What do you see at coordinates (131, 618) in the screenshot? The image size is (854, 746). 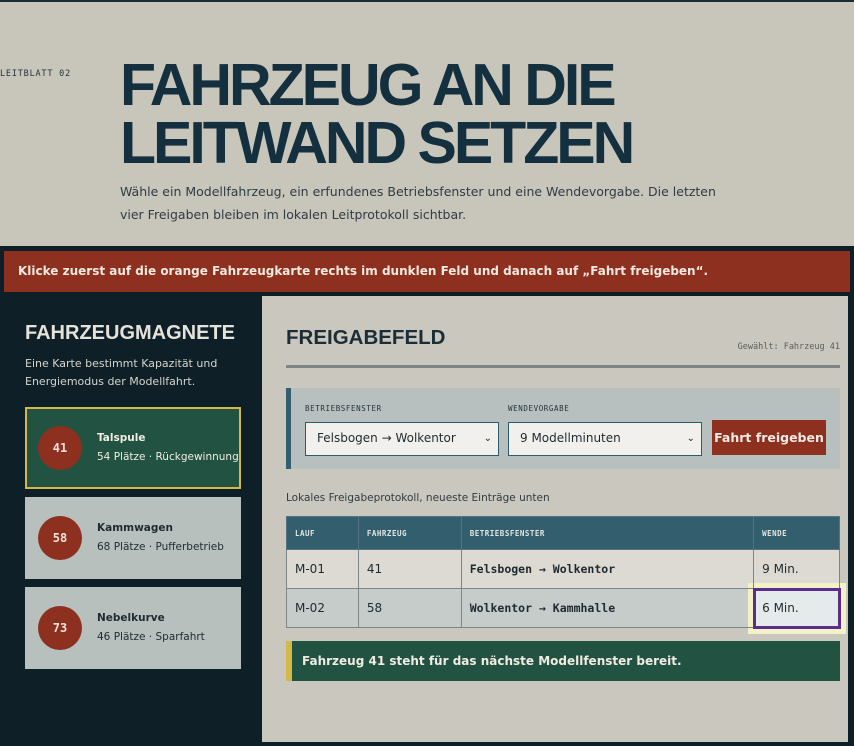 I see `vehicle-name: Nebelkurve` at bounding box center [131, 618].